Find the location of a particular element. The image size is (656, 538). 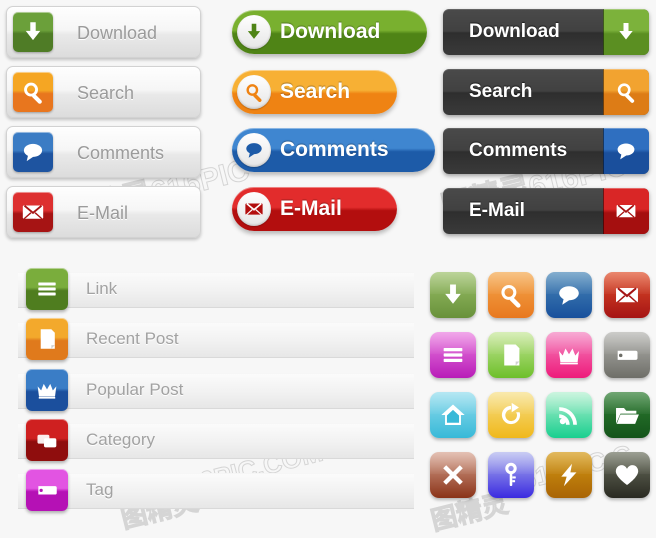

light-button-label: Download is located at coordinates (117, 32).